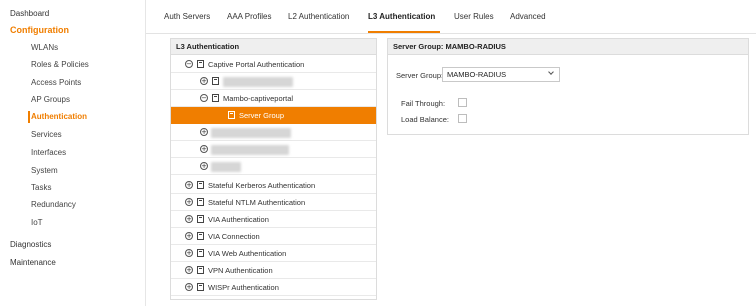 The height and width of the screenshot is (306, 756). I want to click on server-group-select-value: MAMBO-RADIUS, so click(477, 74).